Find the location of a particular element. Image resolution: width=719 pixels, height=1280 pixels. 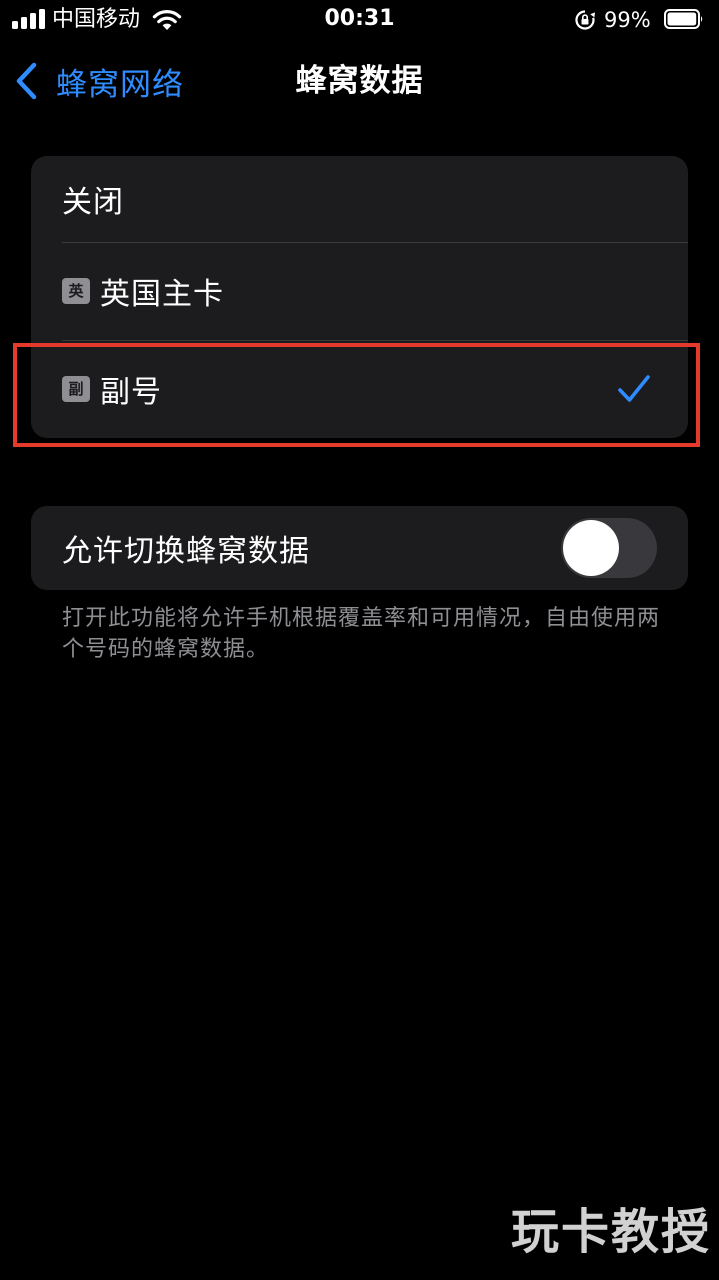

data-switching-footnote: 打开此功能将允许手机根据覆盖率和可用情况，自由使用两个号码的蜂窝数据。 is located at coordinates (361, 634).